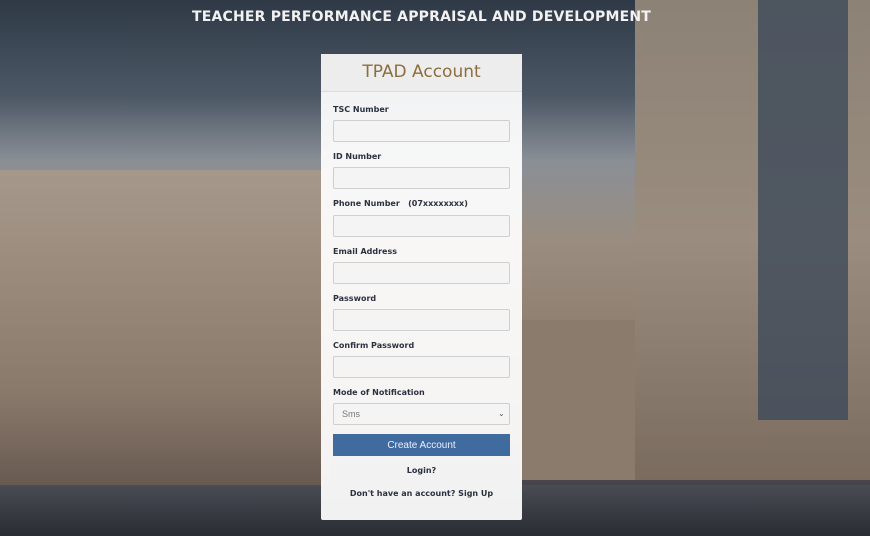  What do you see at coordinates (421, 273) in the screenshot?
I see `email-input` at bounding box center [421, 273].